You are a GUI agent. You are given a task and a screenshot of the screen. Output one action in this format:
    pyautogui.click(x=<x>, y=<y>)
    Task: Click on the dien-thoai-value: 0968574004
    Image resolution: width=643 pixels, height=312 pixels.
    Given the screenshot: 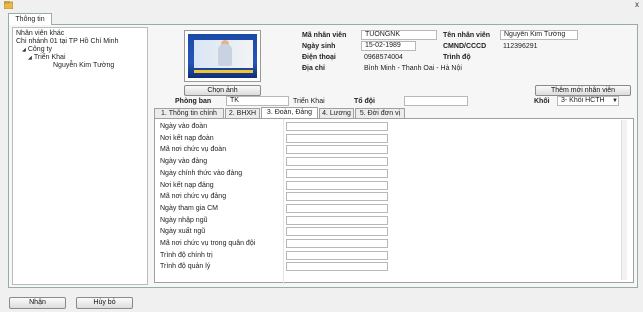 What is the action you would take?
    pyautogui.click(x=383, y=57)
    